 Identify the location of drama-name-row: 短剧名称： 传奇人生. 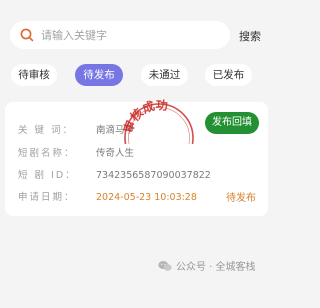
(76, 152).